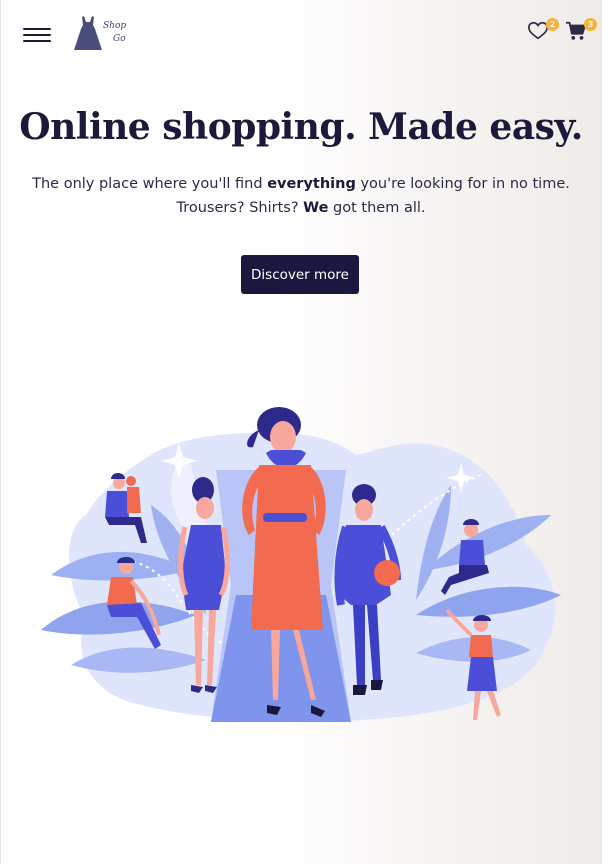 This screenshot has height=864, width=602. Describe the element at coordinates (38, 35) in the screenshot. I see `hamburger-menu-icon` at that location.